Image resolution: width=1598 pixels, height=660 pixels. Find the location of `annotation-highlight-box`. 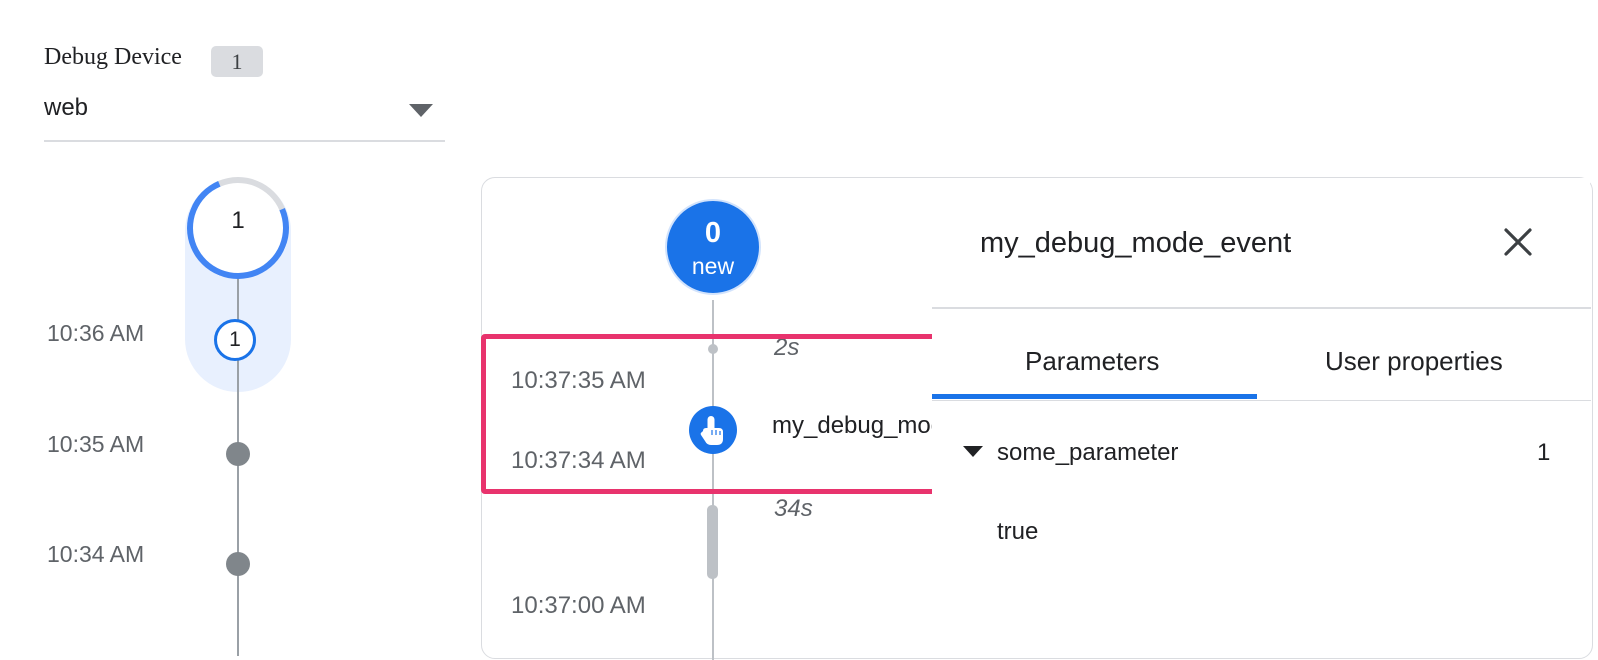

annotation-highlight-box is located at coordinates (710, 414).